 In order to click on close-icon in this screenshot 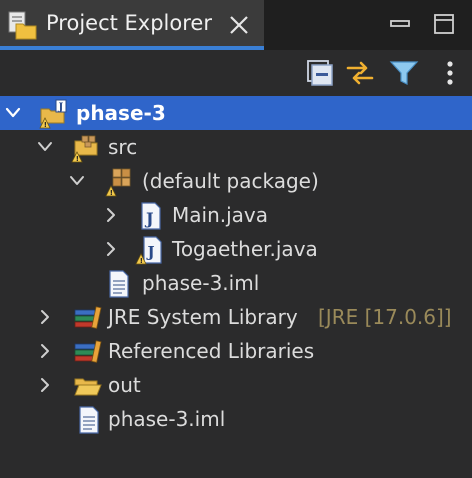, I will do `click(239, 25)`.